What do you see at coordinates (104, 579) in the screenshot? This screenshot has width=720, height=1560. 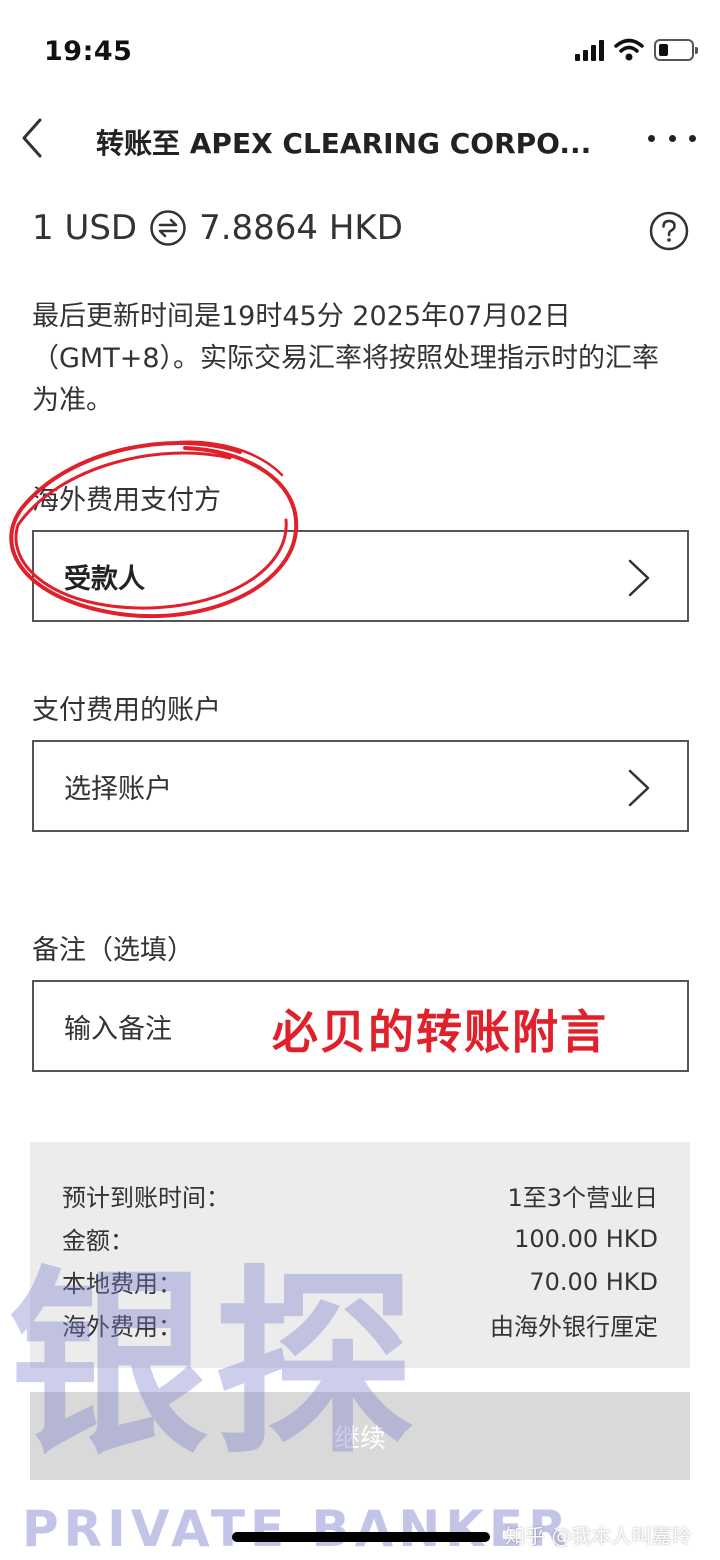 I see `fee-payer-value: 受款人` at bounding box center [104, 579].